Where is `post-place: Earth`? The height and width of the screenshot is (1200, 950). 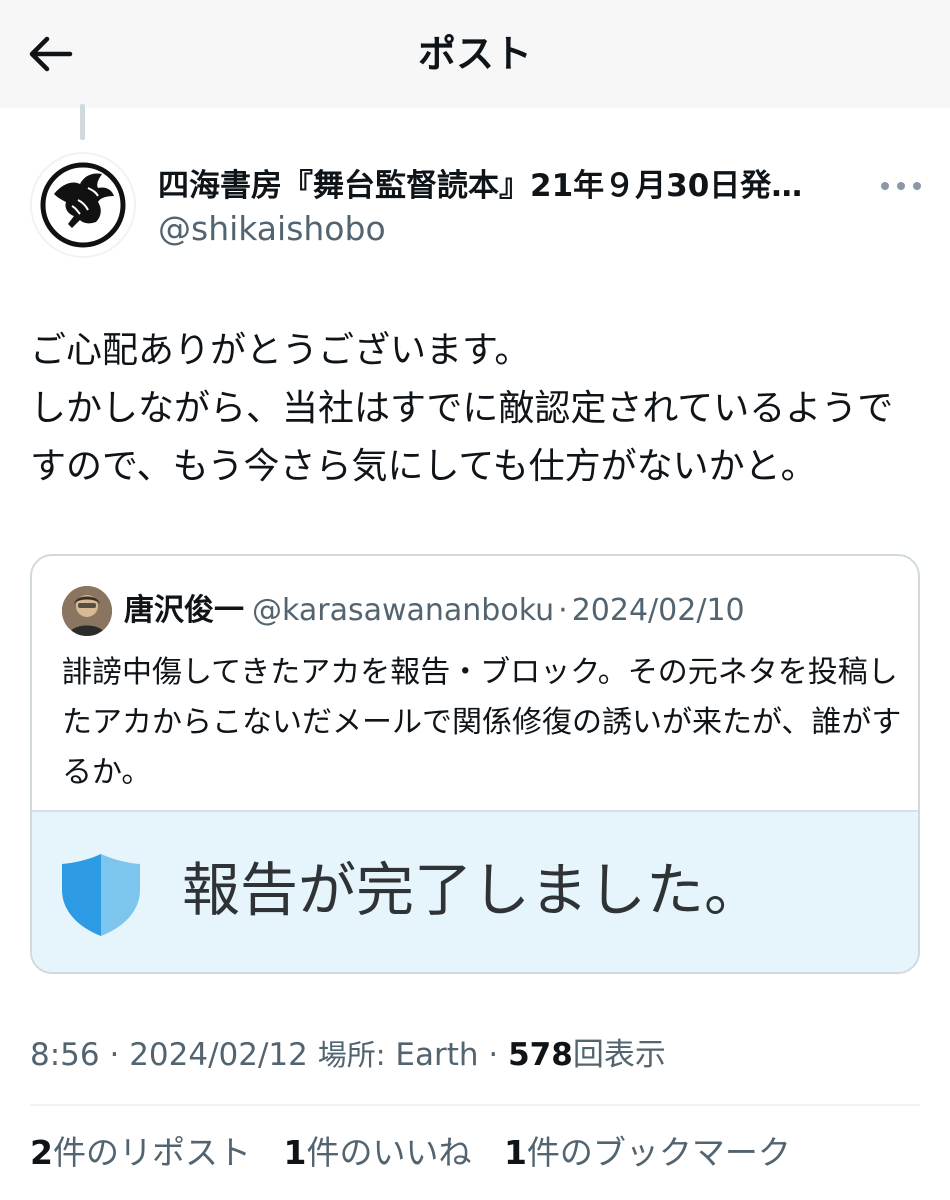 post-place: Earth is located at coordinates (437, 1055).